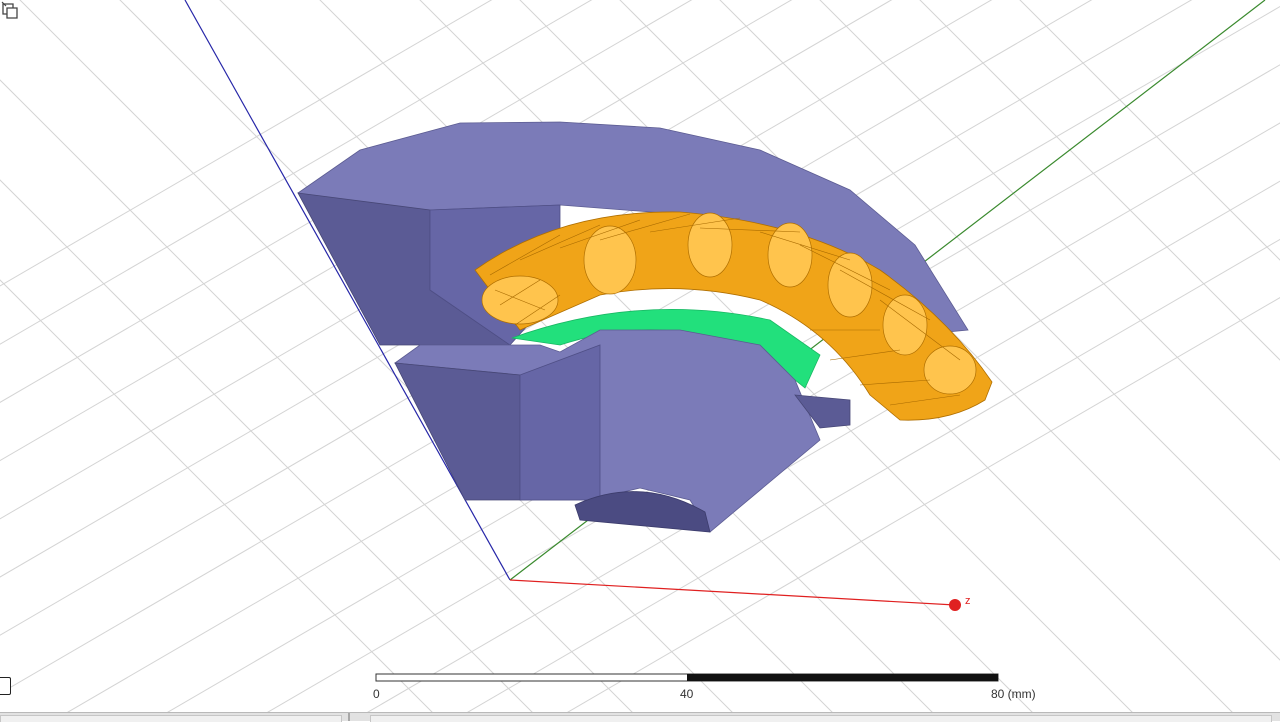 This screenshot has width=1280, height=722. Describe the element at coordinates (732, 592) in the screenshot. I see `z-axis-line` at that location.